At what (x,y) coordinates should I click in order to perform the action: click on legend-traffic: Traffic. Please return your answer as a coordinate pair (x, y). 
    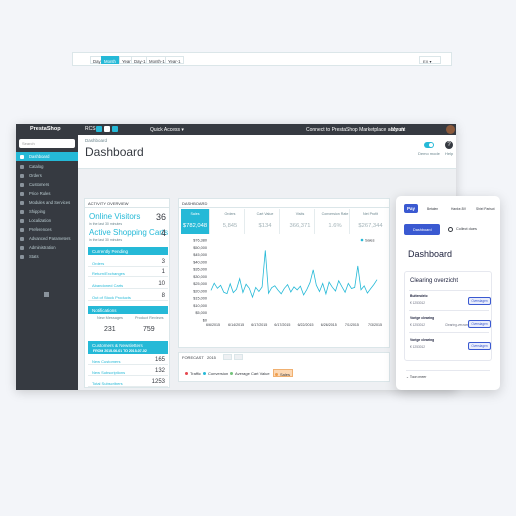
    Looking at the image, I should click on (193, 373).